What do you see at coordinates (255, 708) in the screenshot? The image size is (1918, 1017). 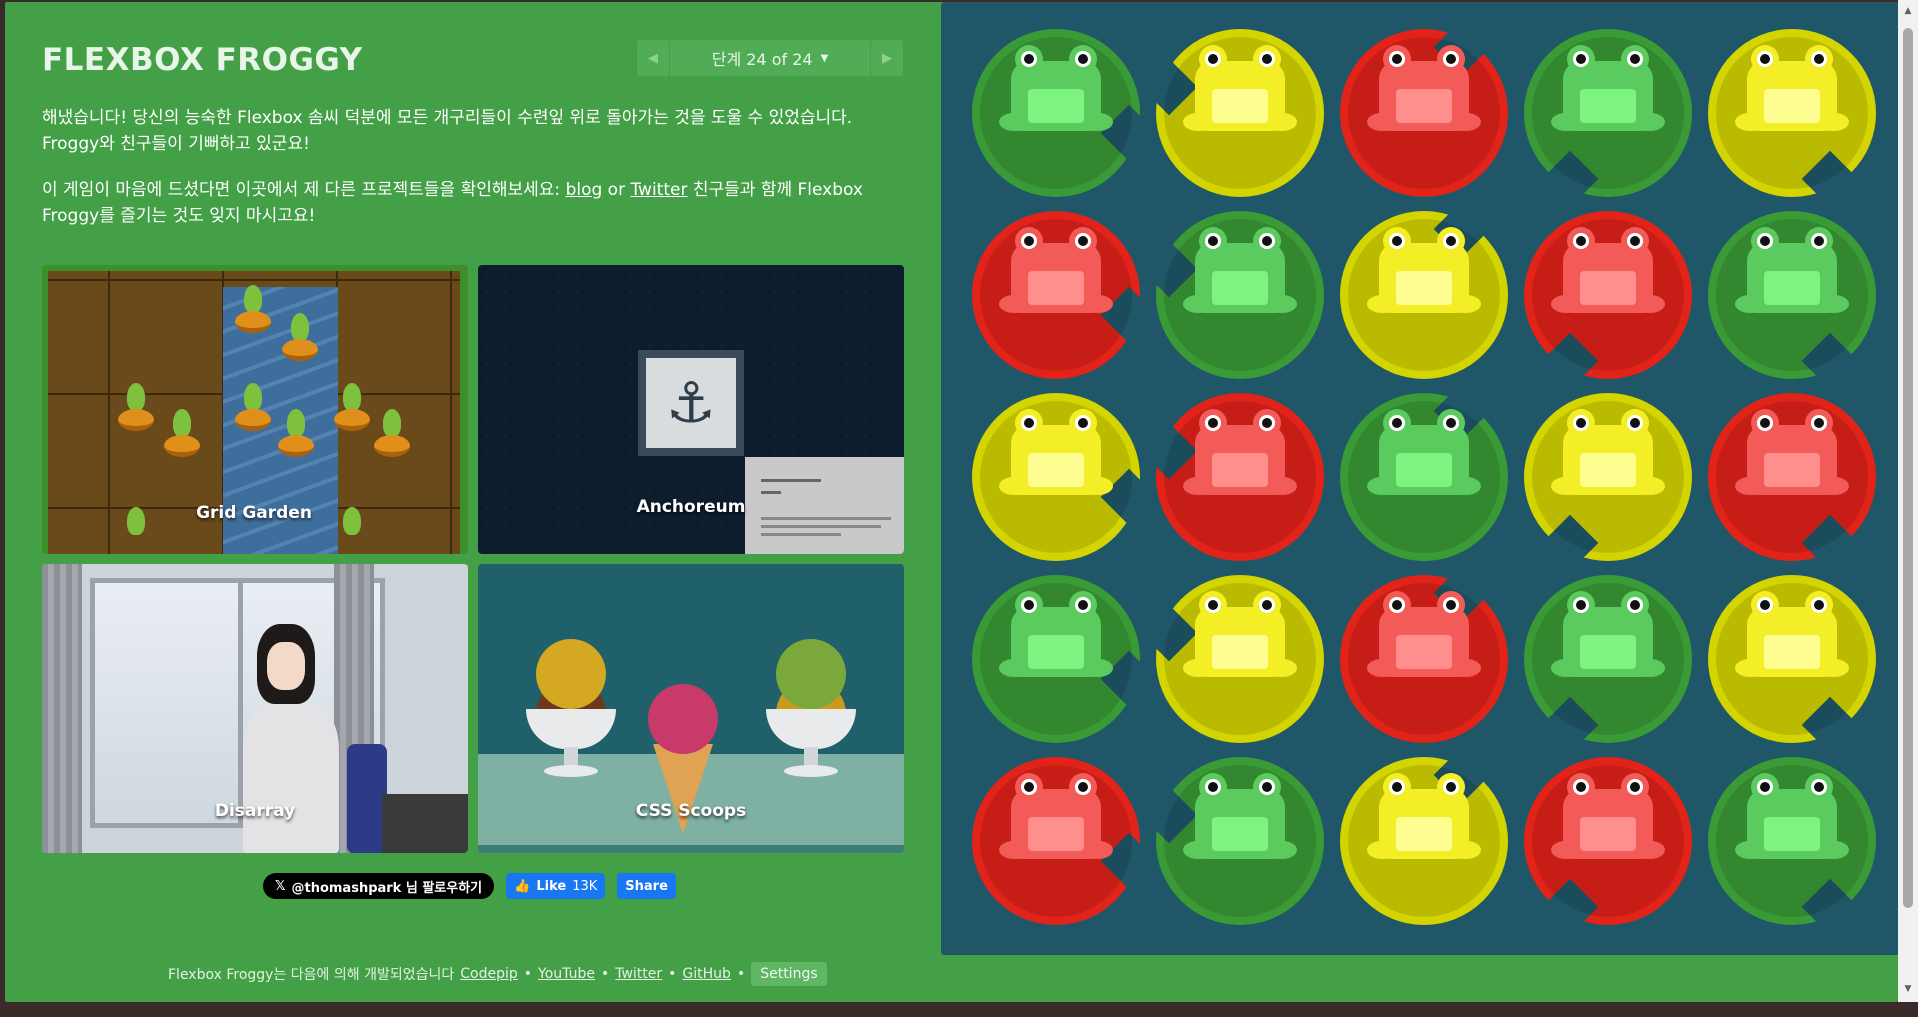 I see `project-card-disarray: Disarray` at bounding box center [255, 708].